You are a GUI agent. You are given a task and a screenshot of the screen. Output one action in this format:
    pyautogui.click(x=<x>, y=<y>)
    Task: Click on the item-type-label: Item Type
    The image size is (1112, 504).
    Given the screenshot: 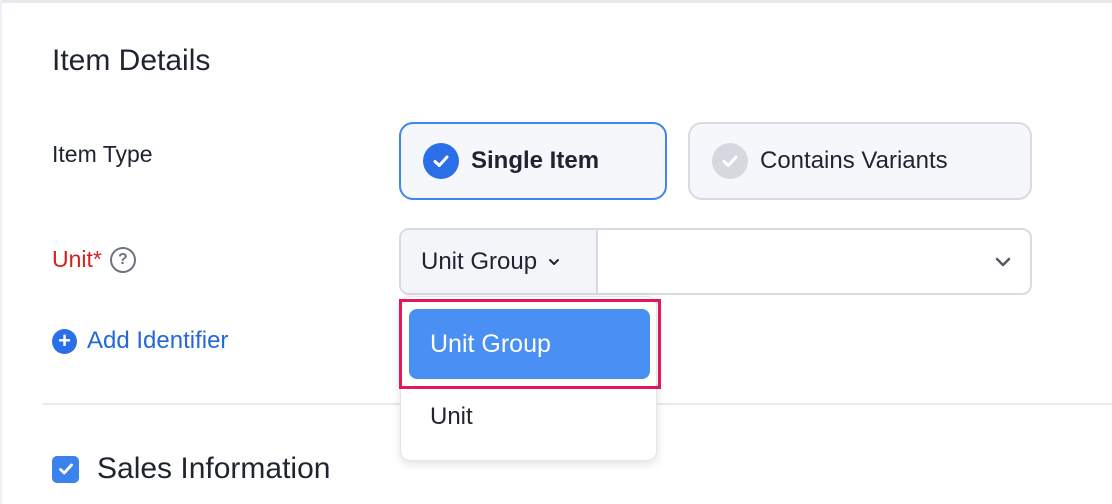 What is the action you would take?
    pyautogui.click(x=102, y=154)
    